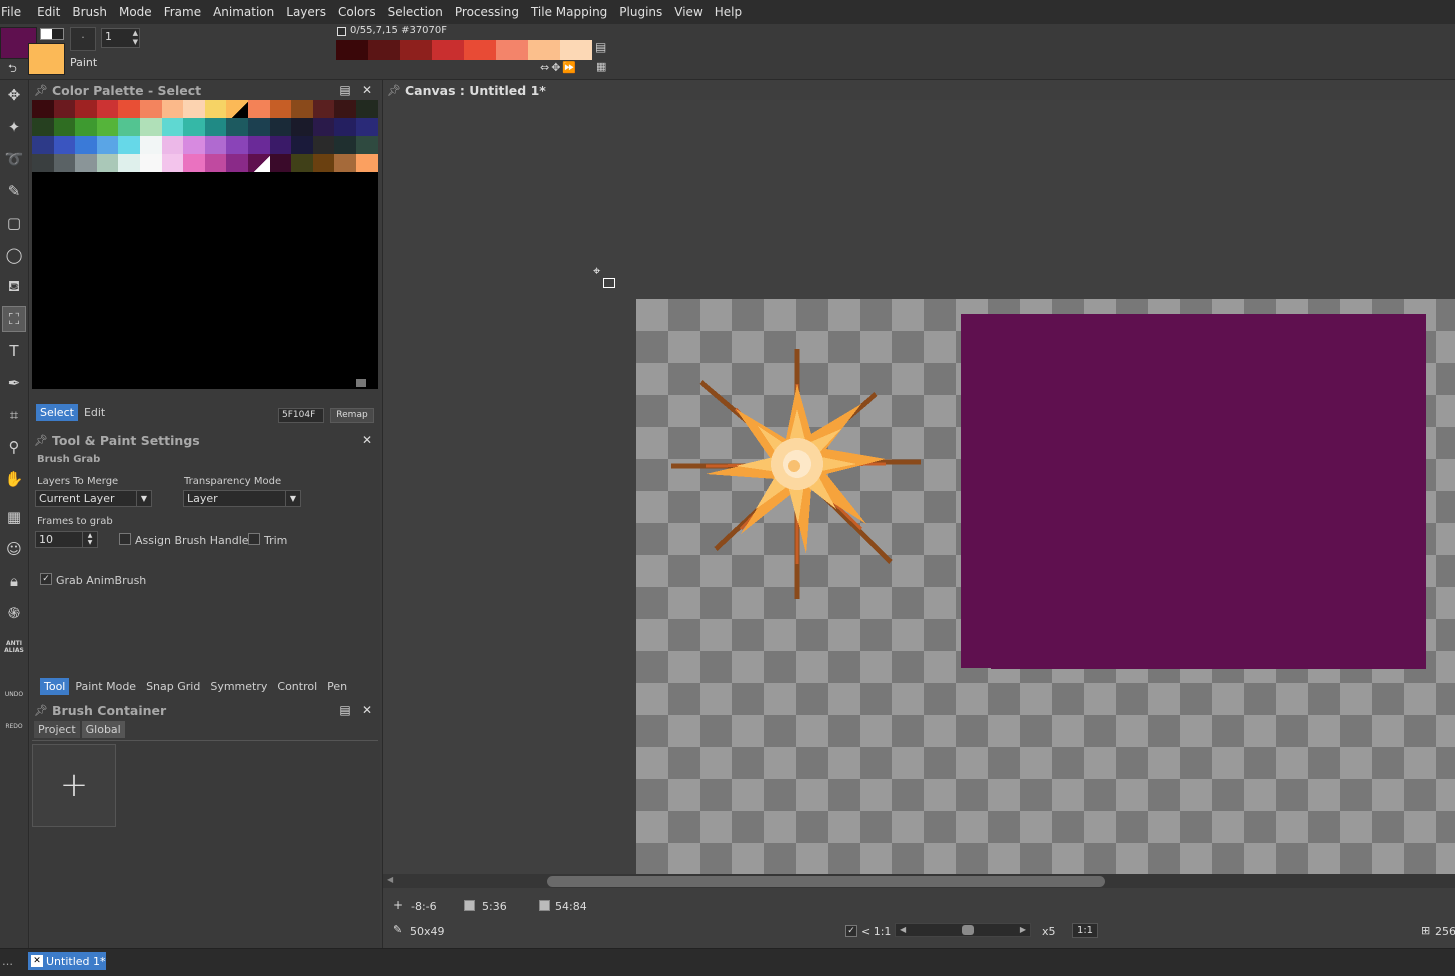 The image size is (1455, 976). Describe the element at coordinates (559, 67) in the screenshot. I see `gradient-controls-icon: ⇔✥⏩` at that location.